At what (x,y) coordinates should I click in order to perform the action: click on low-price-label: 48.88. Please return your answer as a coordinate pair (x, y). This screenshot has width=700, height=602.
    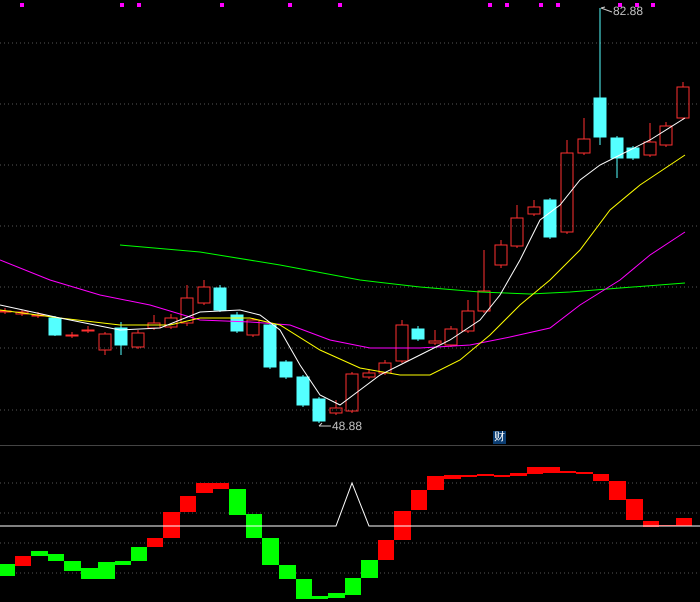
    Looking at the image, I should click on (347, 426).